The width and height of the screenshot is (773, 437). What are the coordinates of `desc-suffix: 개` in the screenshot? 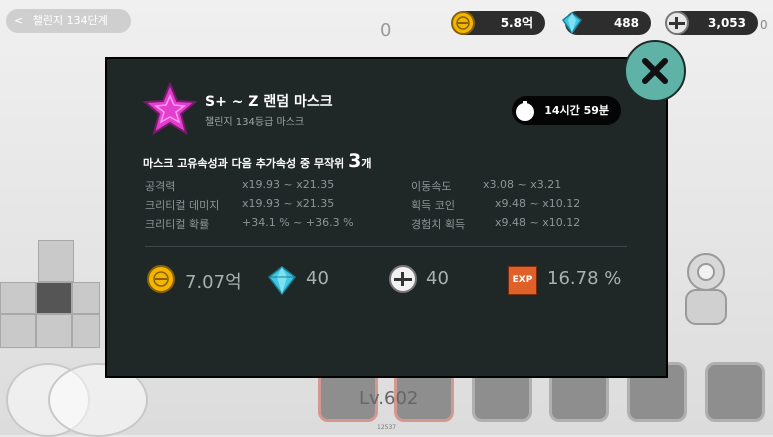 It's located at (366, 163).